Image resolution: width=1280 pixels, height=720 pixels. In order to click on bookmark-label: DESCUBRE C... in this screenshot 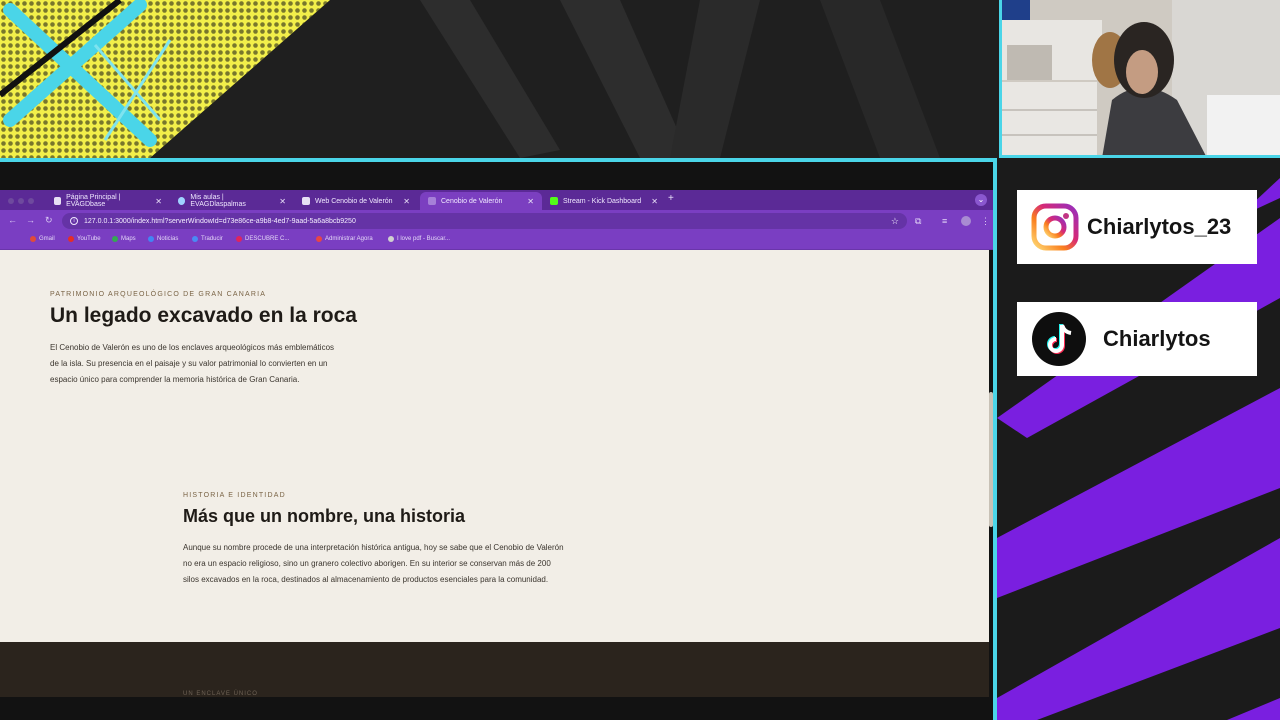, I will do `click(267, 239)`.